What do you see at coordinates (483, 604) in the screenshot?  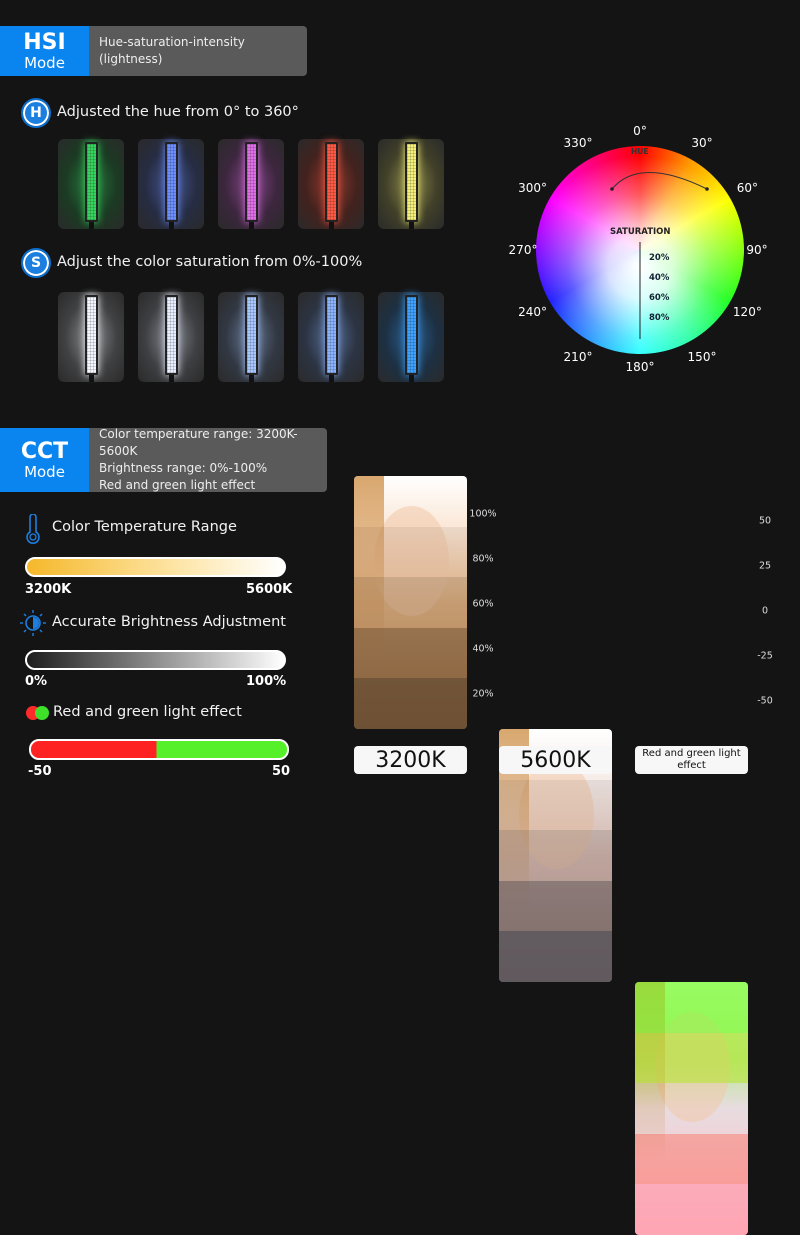 I see `brightness-scale-label: 60%` at bounding box center [483, 604].